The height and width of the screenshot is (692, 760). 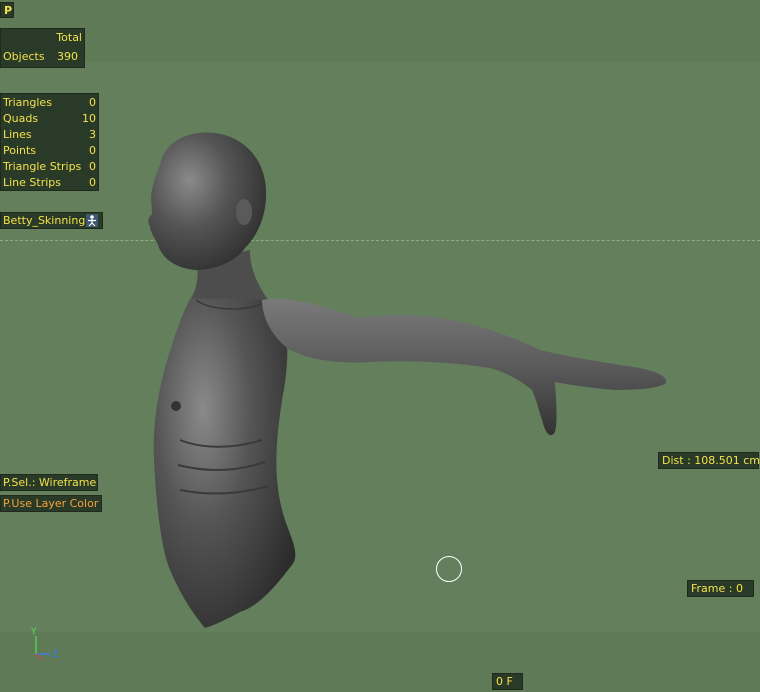 What do you see at coordinates (449, 569) in the screenshot?
I see `cursor-ring-icon` at bounding box center [449, 569].